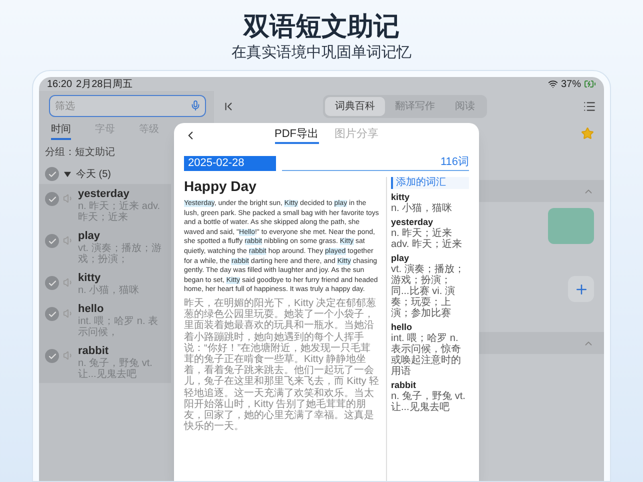 The image size is (643, 482). Describe the element at coordinates (412, 222) in the screenshot. I see `vocab-word: yesterday` at that location.